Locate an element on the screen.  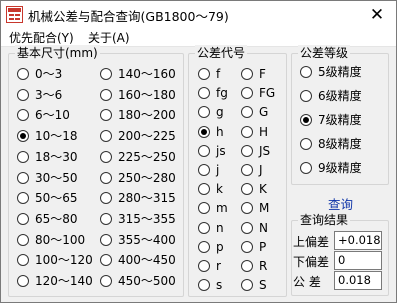
size-option-radio: 30～50 is located at coordinates (47, 178).